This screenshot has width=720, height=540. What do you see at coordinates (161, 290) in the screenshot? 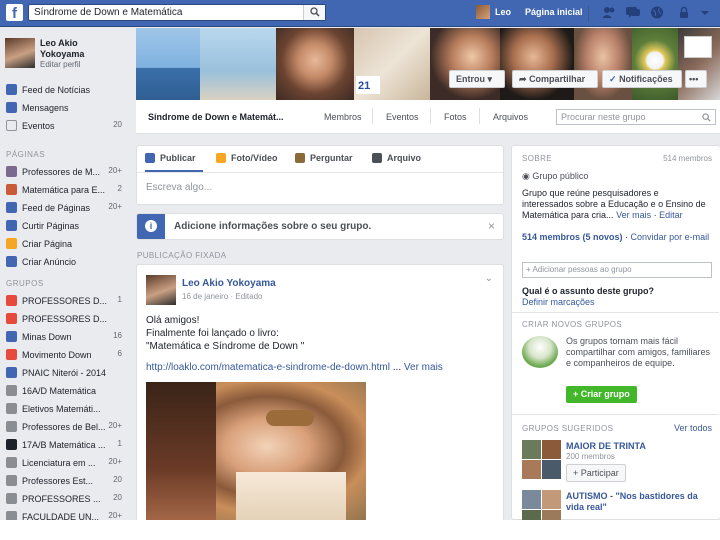
I see `post-author-avatar` at bounding box center [161, 290].